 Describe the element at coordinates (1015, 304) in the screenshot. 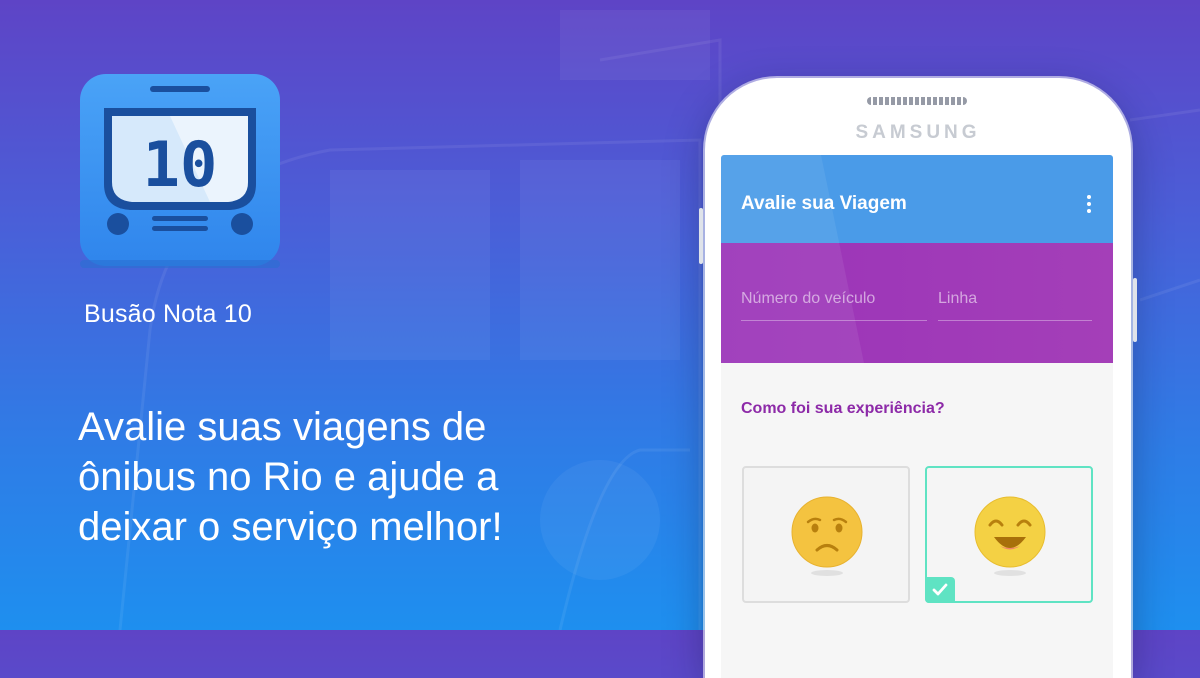

I see `line-field: Linha` at that location.